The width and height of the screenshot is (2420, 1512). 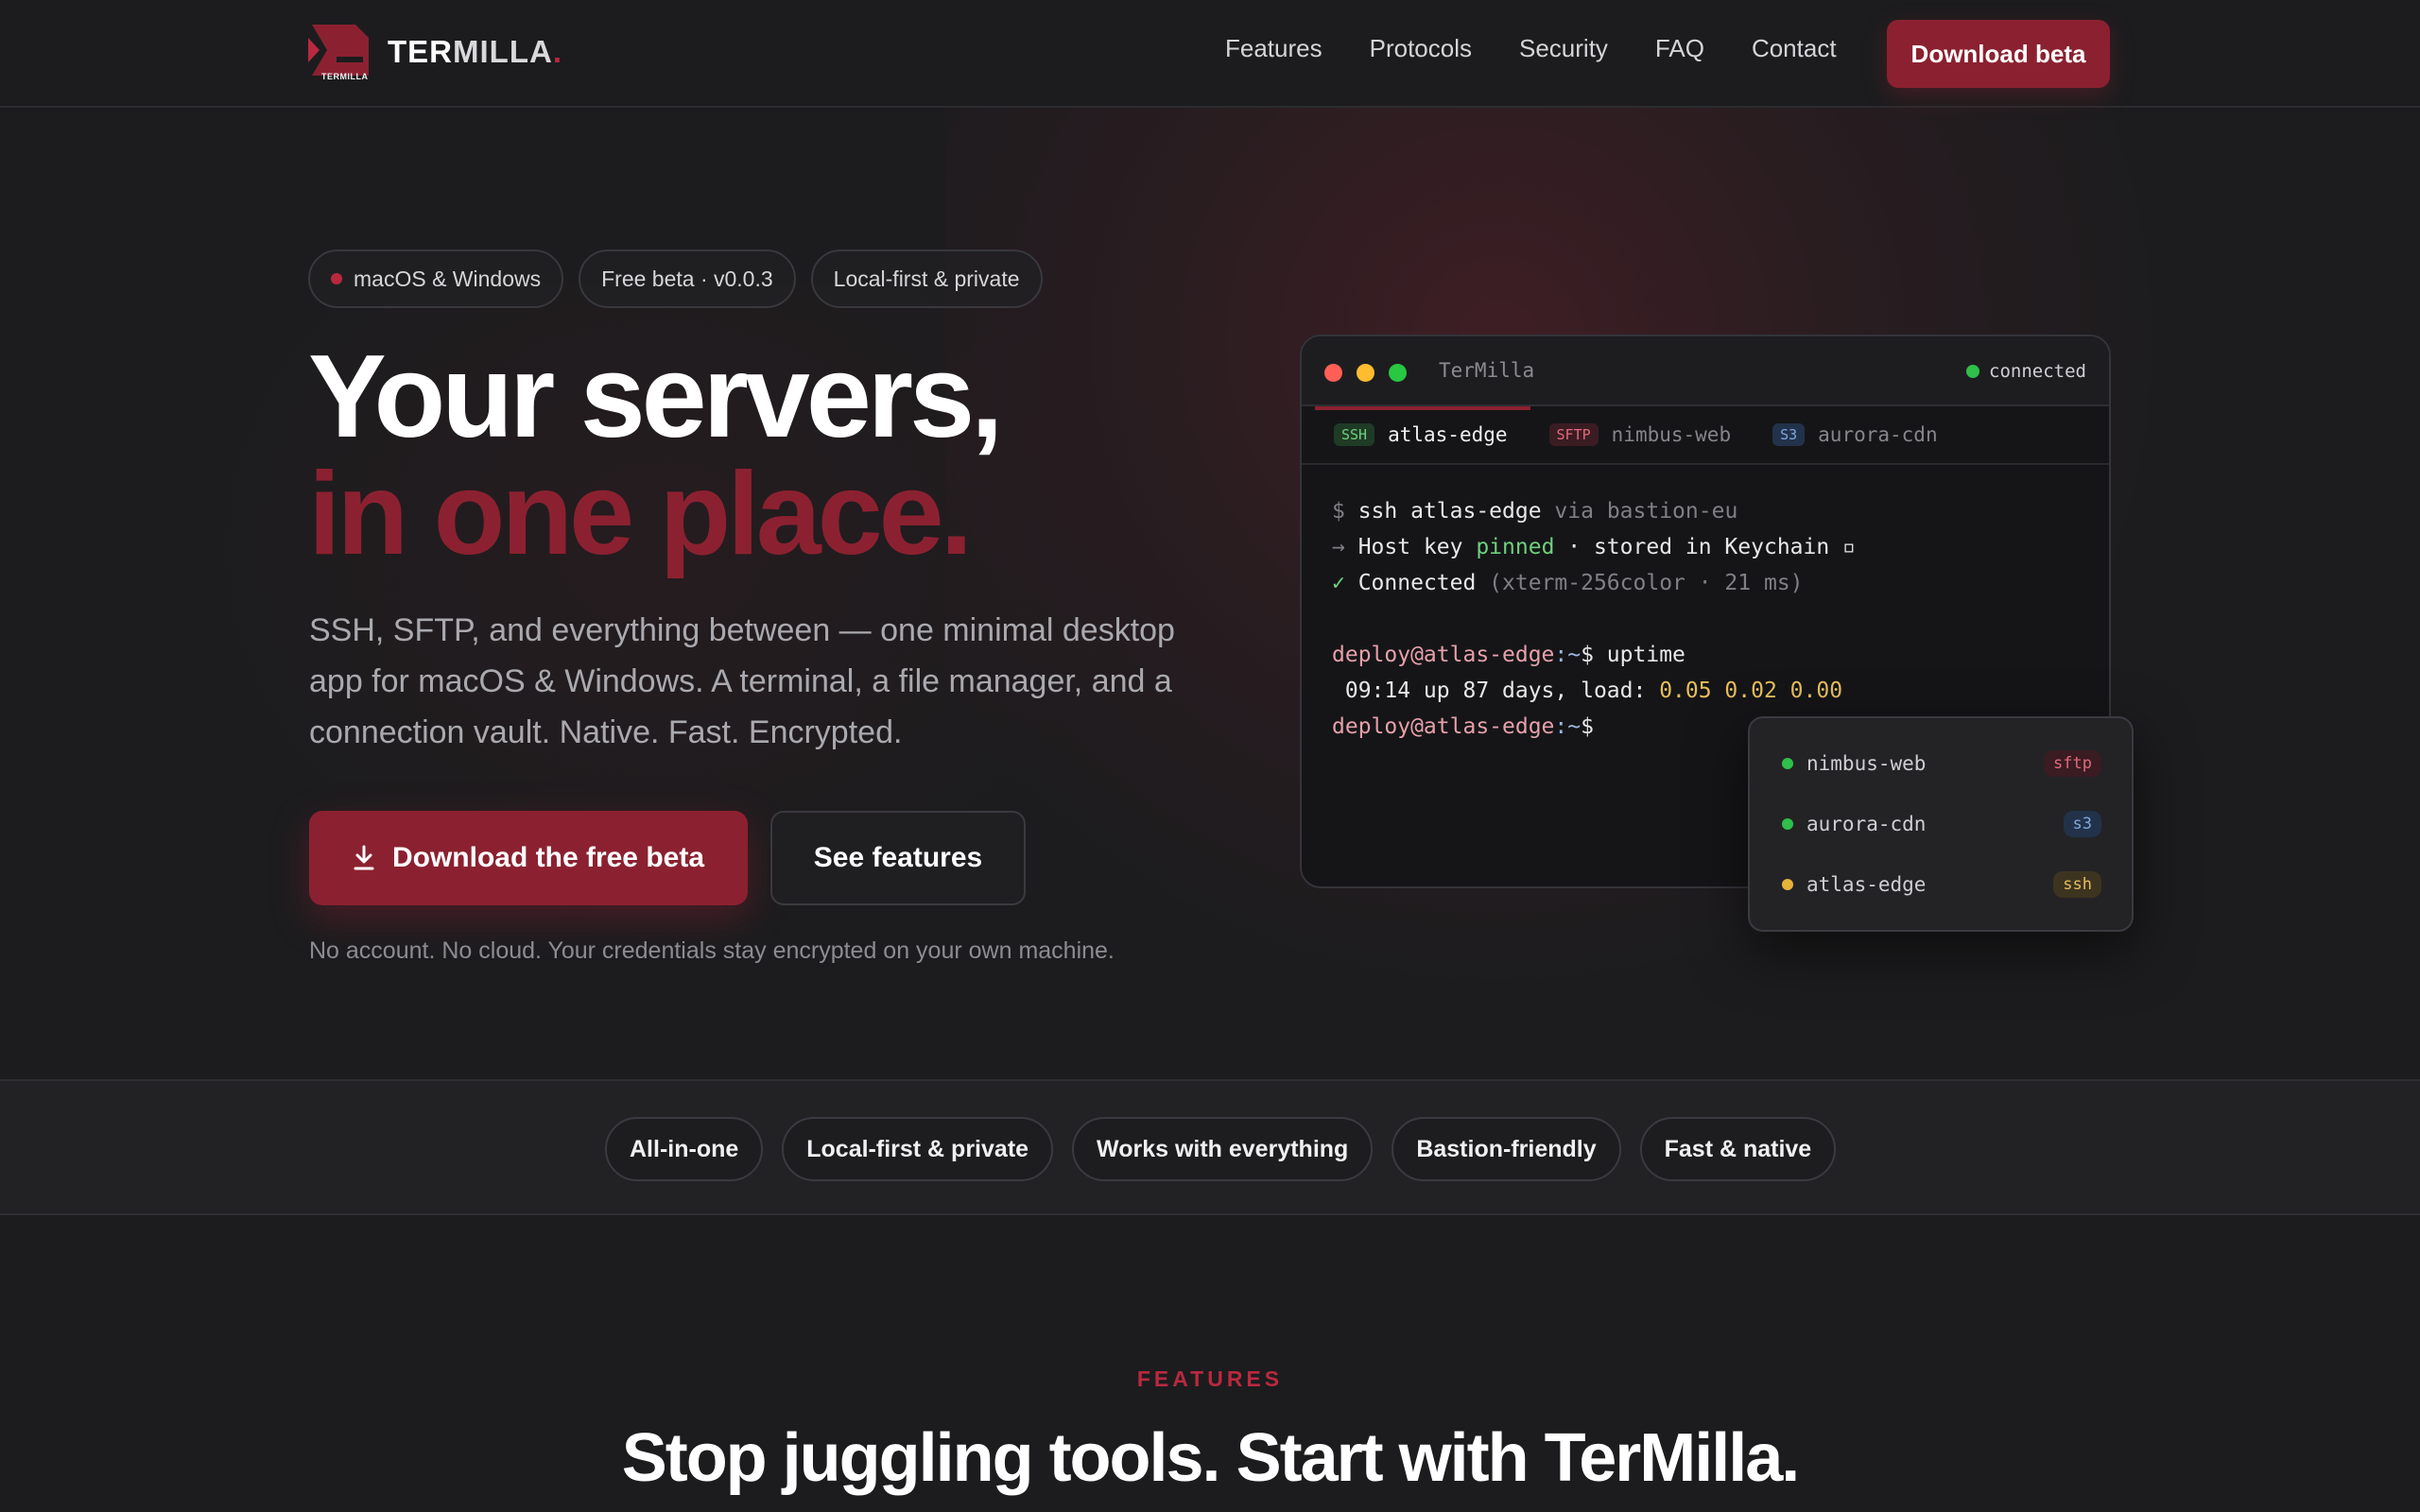 I want to click on host-name: atlas-edge, so click(x=1866, y=884).